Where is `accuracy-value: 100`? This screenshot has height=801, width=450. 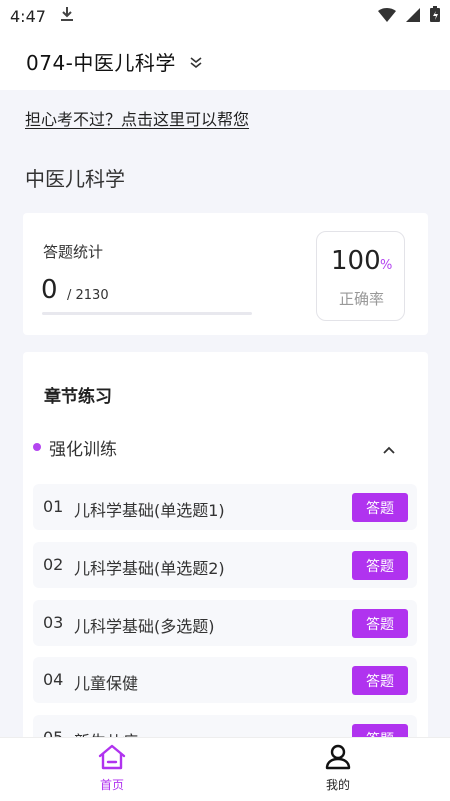
accuracy-value: 100 is located at coordinates (356, 261).